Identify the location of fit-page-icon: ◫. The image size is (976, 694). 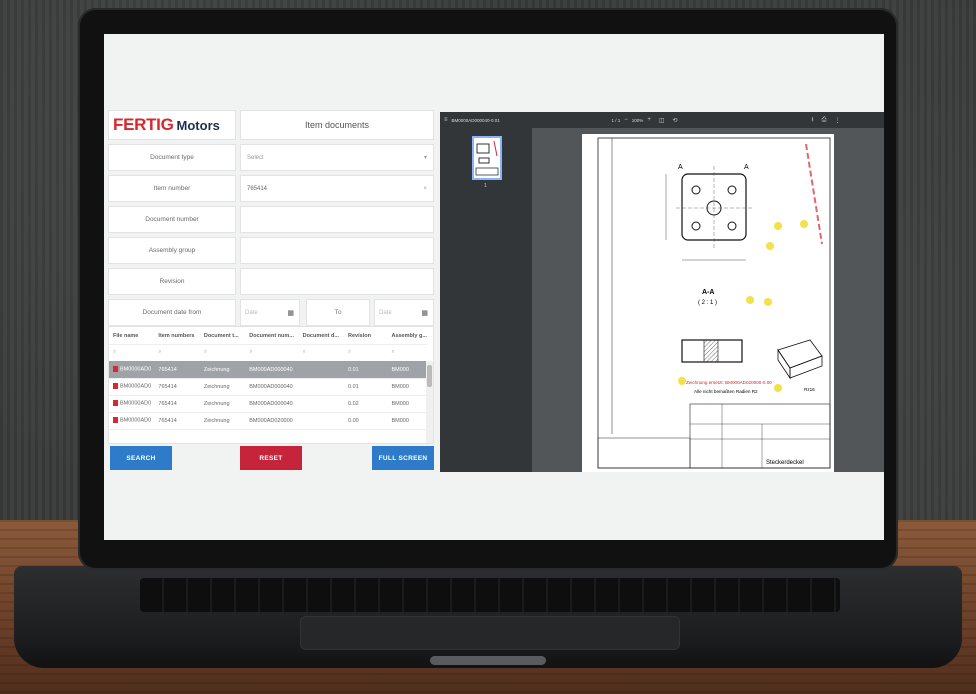
(662, 120).